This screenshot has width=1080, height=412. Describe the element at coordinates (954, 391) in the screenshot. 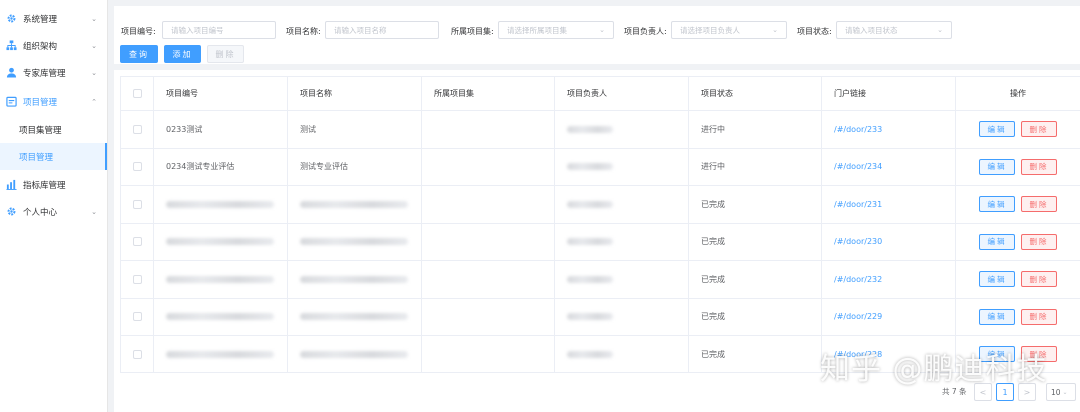

I see `pagination-total: 共 7 条` at that location.